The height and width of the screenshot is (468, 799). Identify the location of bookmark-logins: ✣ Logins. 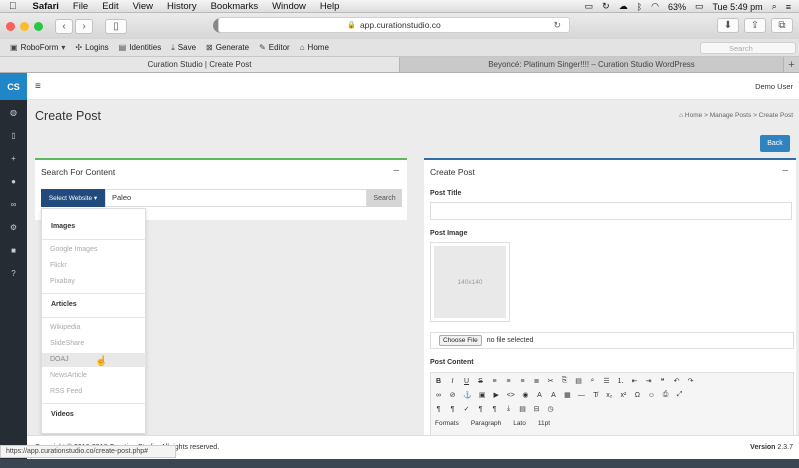
(91, 47).